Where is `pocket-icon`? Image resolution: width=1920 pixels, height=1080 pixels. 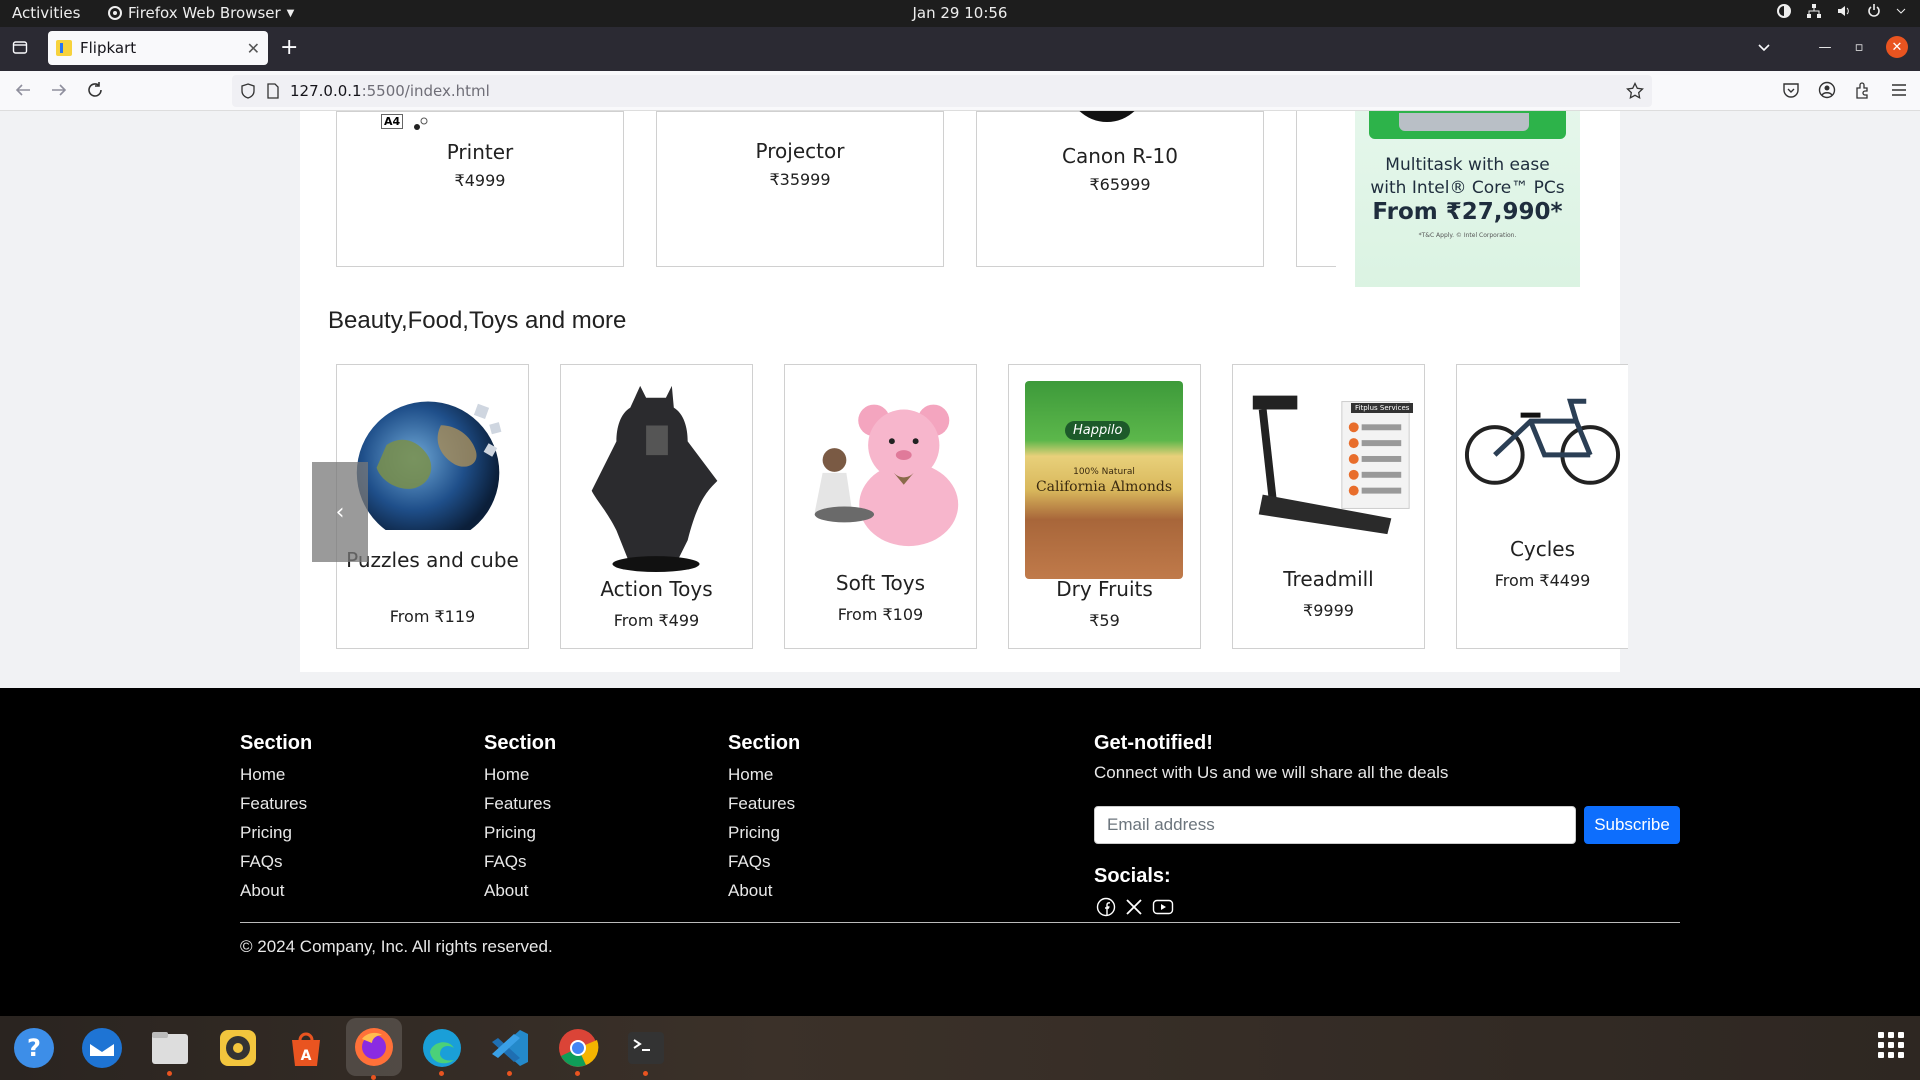 pocket-icon is located at coordinates (1791, 90).